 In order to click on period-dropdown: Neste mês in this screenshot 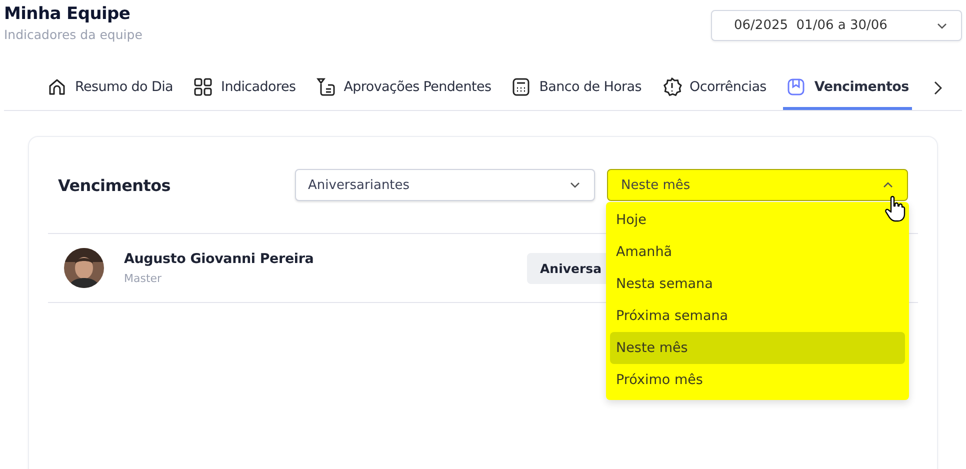, I will do `click(757, 185)`.